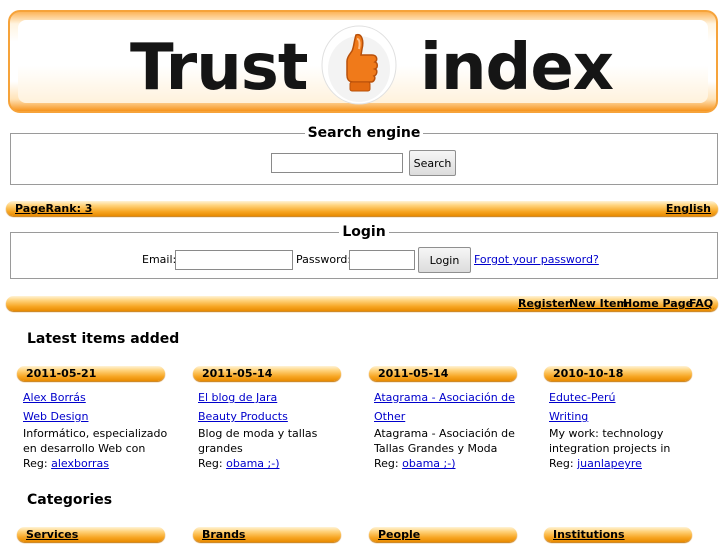 This screenshot has height=545, width=727. I want to click on password-label: Password:, so click(324, 259).